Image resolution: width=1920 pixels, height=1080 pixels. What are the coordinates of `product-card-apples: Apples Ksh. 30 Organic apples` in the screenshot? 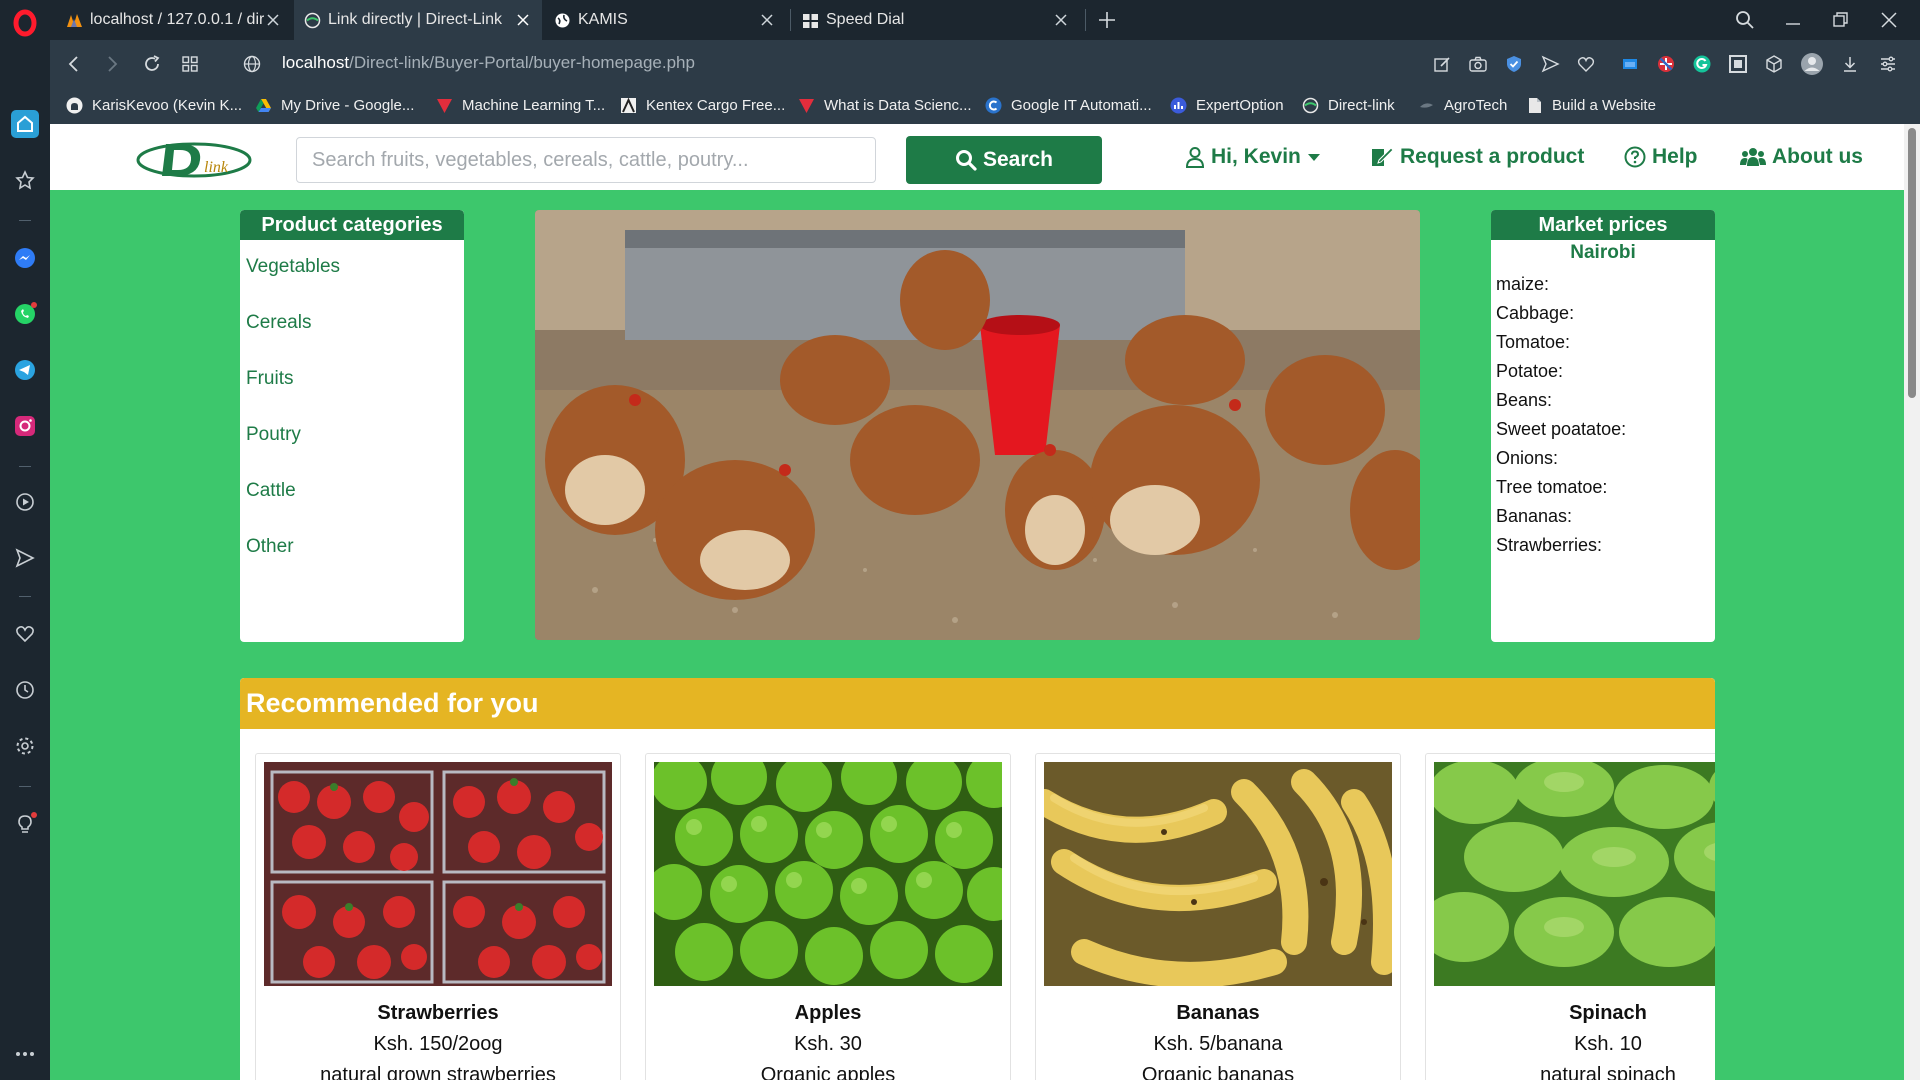 It's located at (828, 916).